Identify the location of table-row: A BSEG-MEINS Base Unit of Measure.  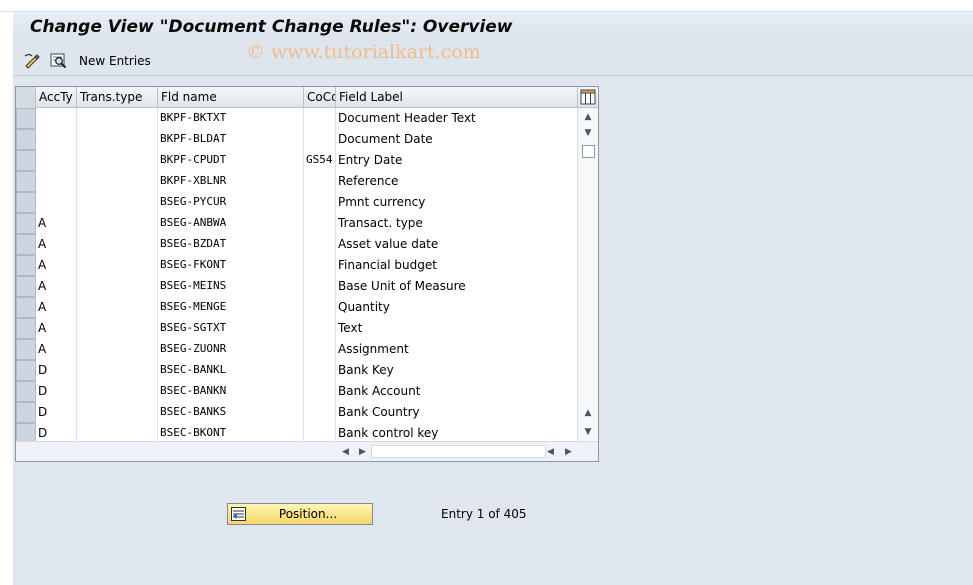
(297, 286).